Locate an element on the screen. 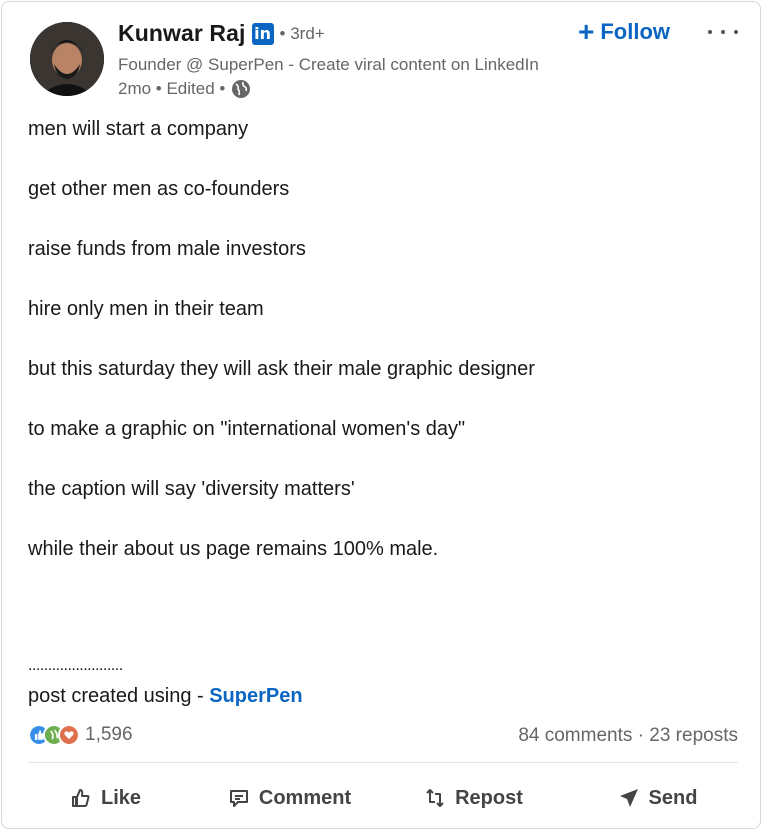 This screenshot has width=762, height=830. author-row: Kunwar Raj in • 3rd+ is located at coordinates (221, 33).